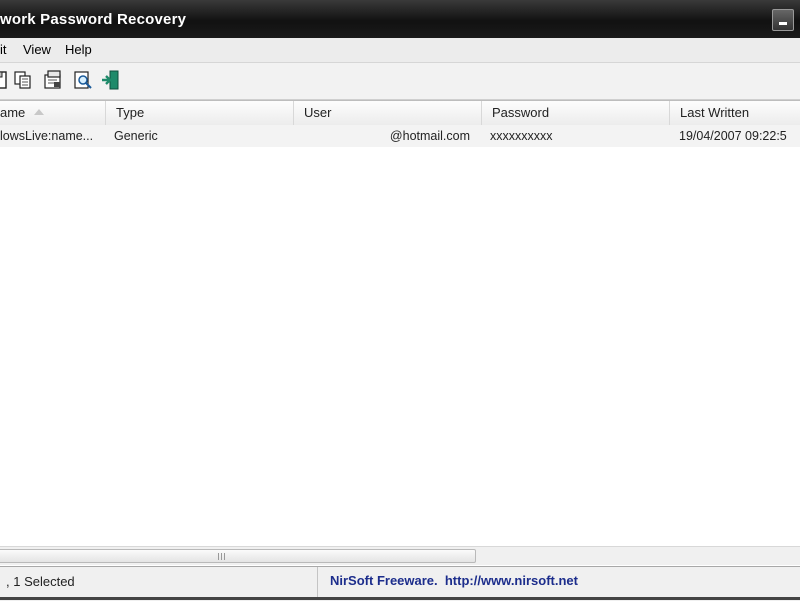 Image resolution: width=800 pixels, height=601 pixels. I want to click on minimize-icon, so click(783, 23).